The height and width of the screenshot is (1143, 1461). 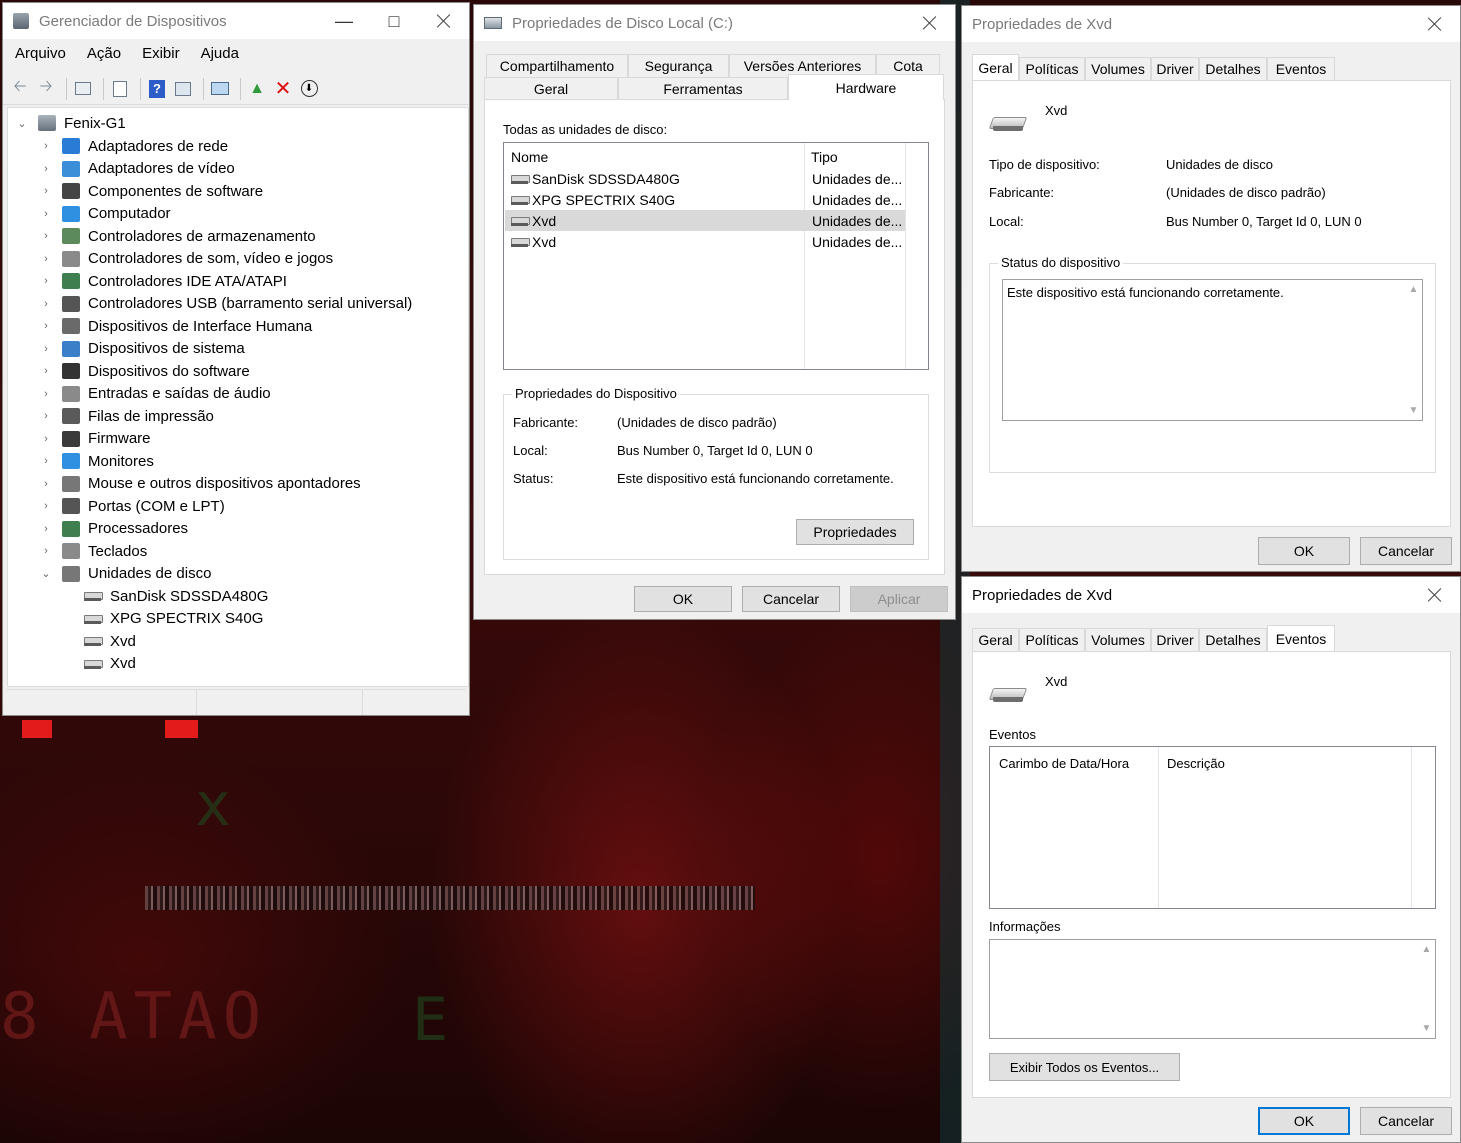 What do you see at coordinates (70, 123) in the screenshot?
I see `tree-root: ⌄ Fenix-G1` at bounding box center [70, 123].